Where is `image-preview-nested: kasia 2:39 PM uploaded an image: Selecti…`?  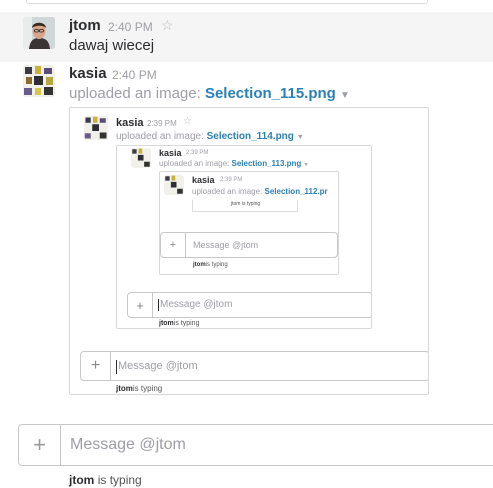
image-preview-nested: kasia 2:39 PM uploaded an image: Selecti… is located at coordinates (249, 223).